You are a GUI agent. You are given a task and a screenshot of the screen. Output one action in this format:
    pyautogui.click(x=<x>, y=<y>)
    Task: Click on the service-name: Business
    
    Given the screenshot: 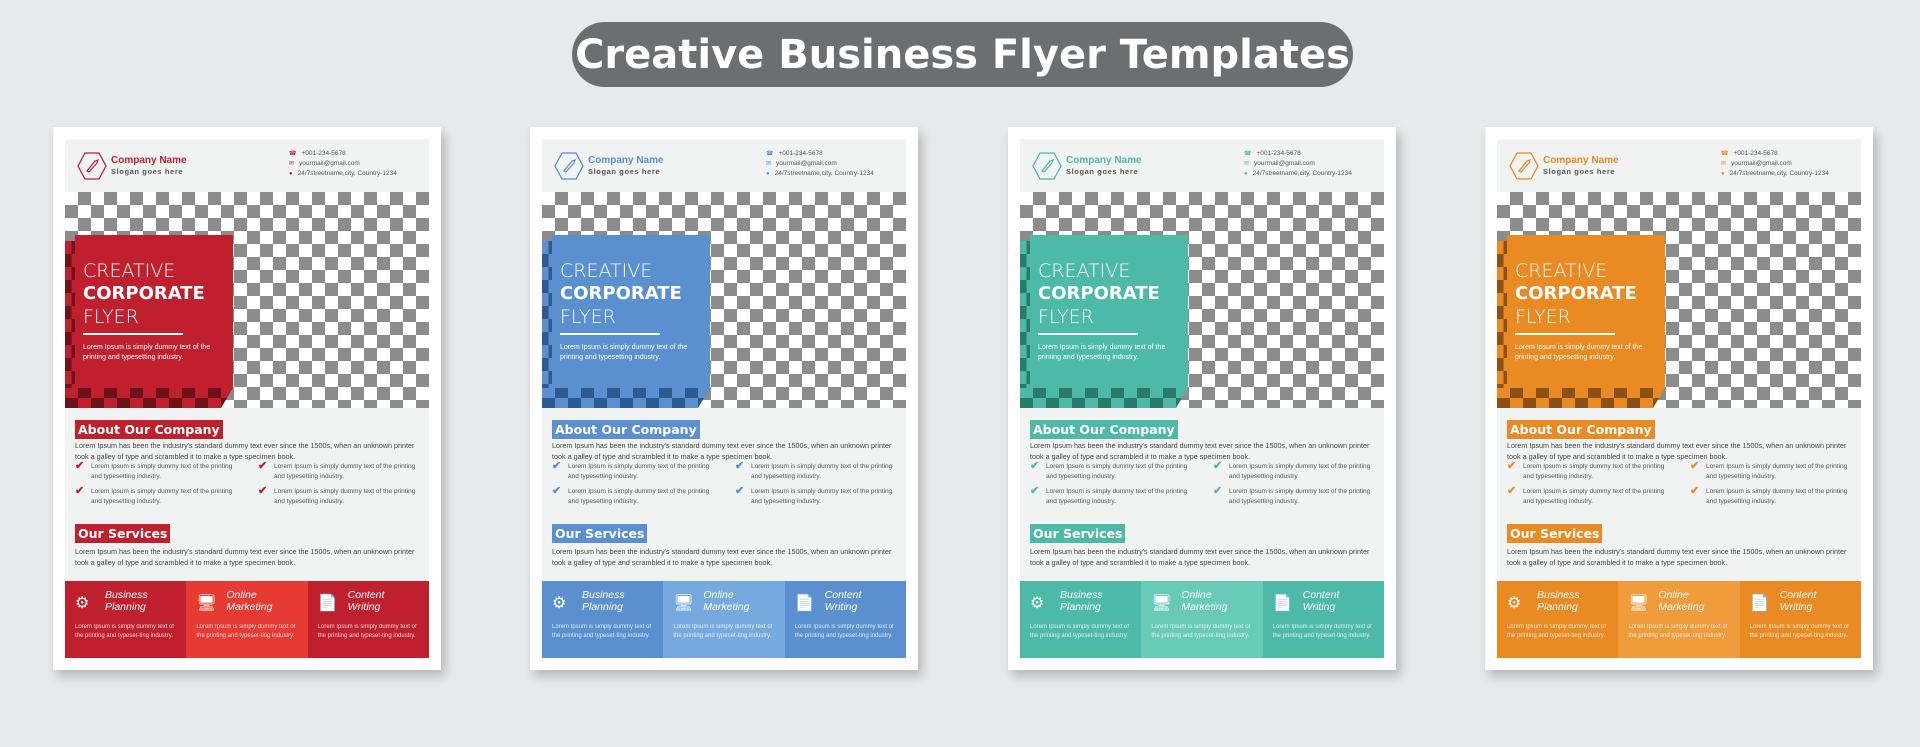 What is the action you would take?
    pyautogui.click(x=126, y=595)
    